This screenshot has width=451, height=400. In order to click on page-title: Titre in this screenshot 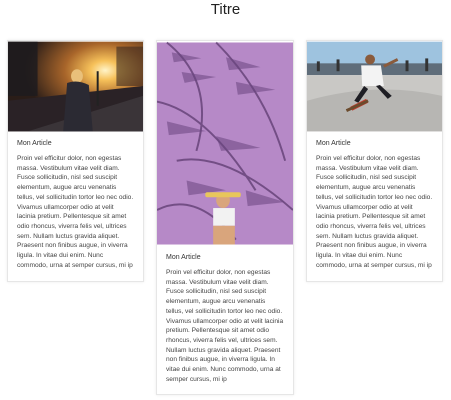, I will do `click(225, 9)`.